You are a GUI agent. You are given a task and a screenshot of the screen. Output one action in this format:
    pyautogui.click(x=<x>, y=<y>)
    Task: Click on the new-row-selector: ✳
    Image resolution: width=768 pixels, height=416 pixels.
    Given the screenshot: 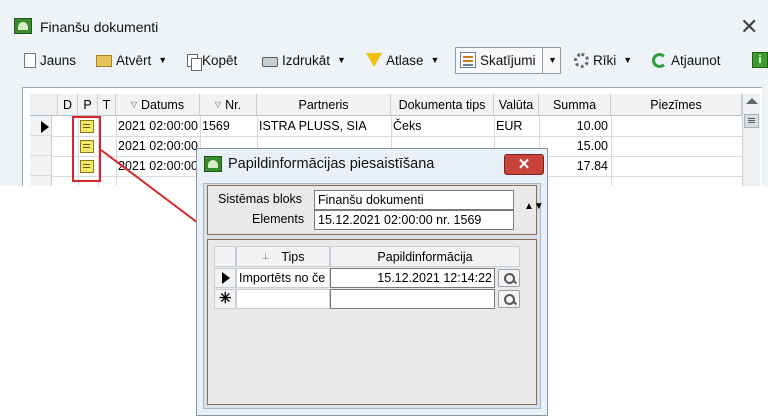 What is the action you would take?
    pyautogui.click(x=225, y=299)
    